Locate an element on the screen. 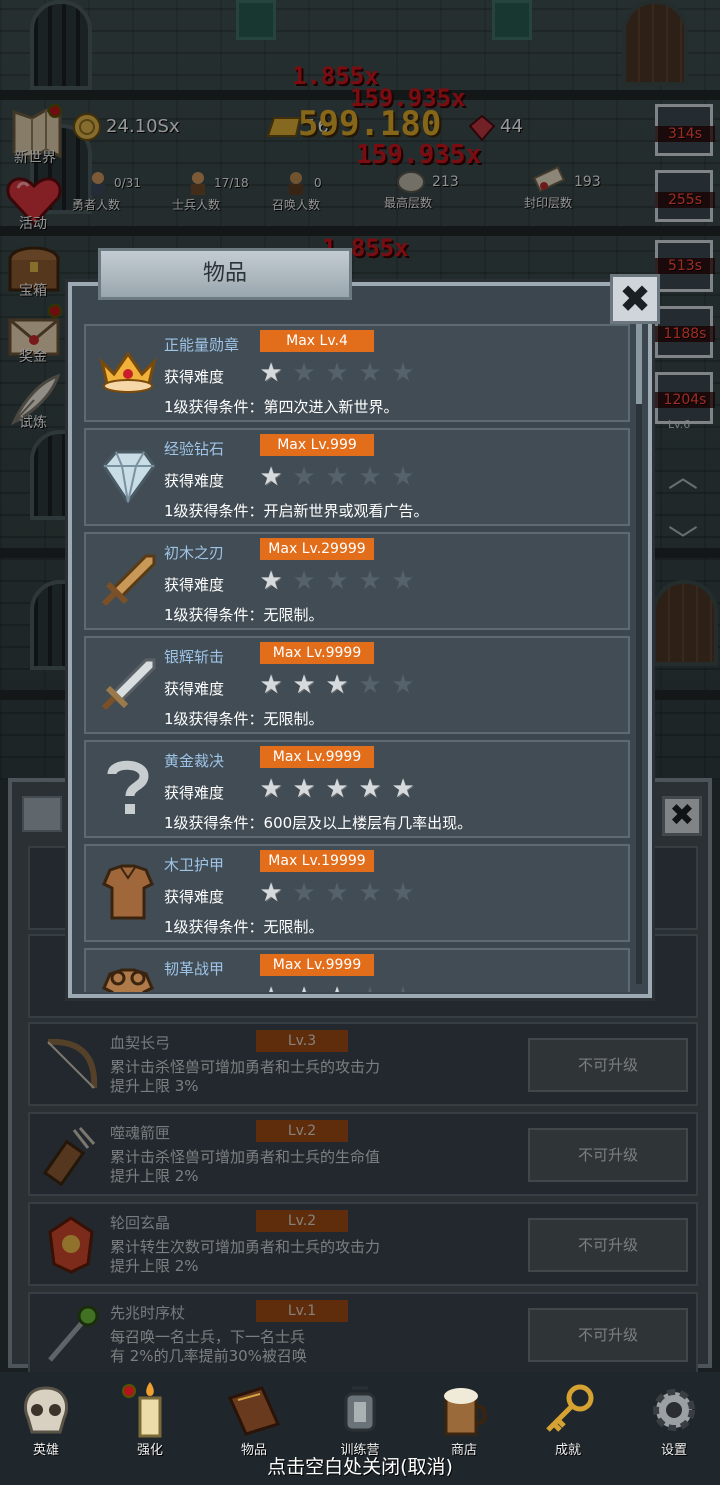 The image size is (720, 1485). item-max-level: Max Lv.19999 is located at coordinates (317, 861).